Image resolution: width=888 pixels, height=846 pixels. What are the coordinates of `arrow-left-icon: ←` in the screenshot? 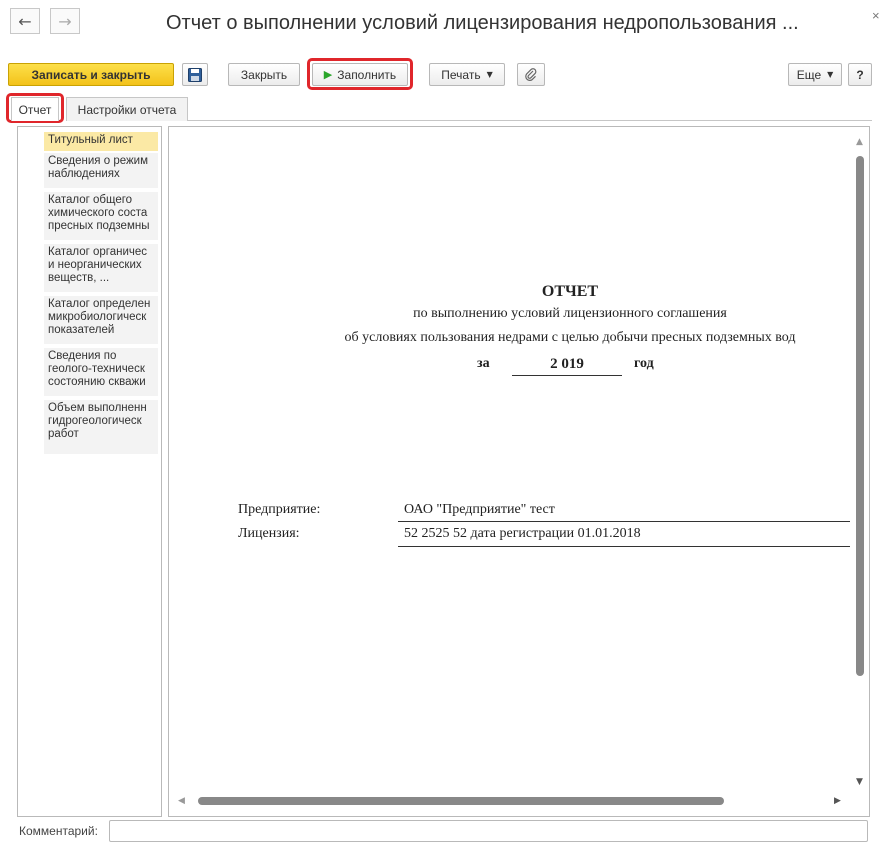 It's located at (25, 21).